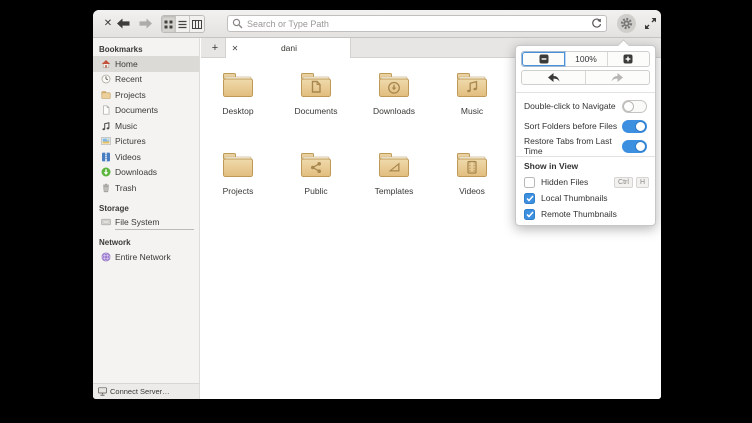 This screenshot has width=752, height=423. Describe the element at coordinates (316, 85) in the screenshot. I see `folder-documents-icon` at that location.